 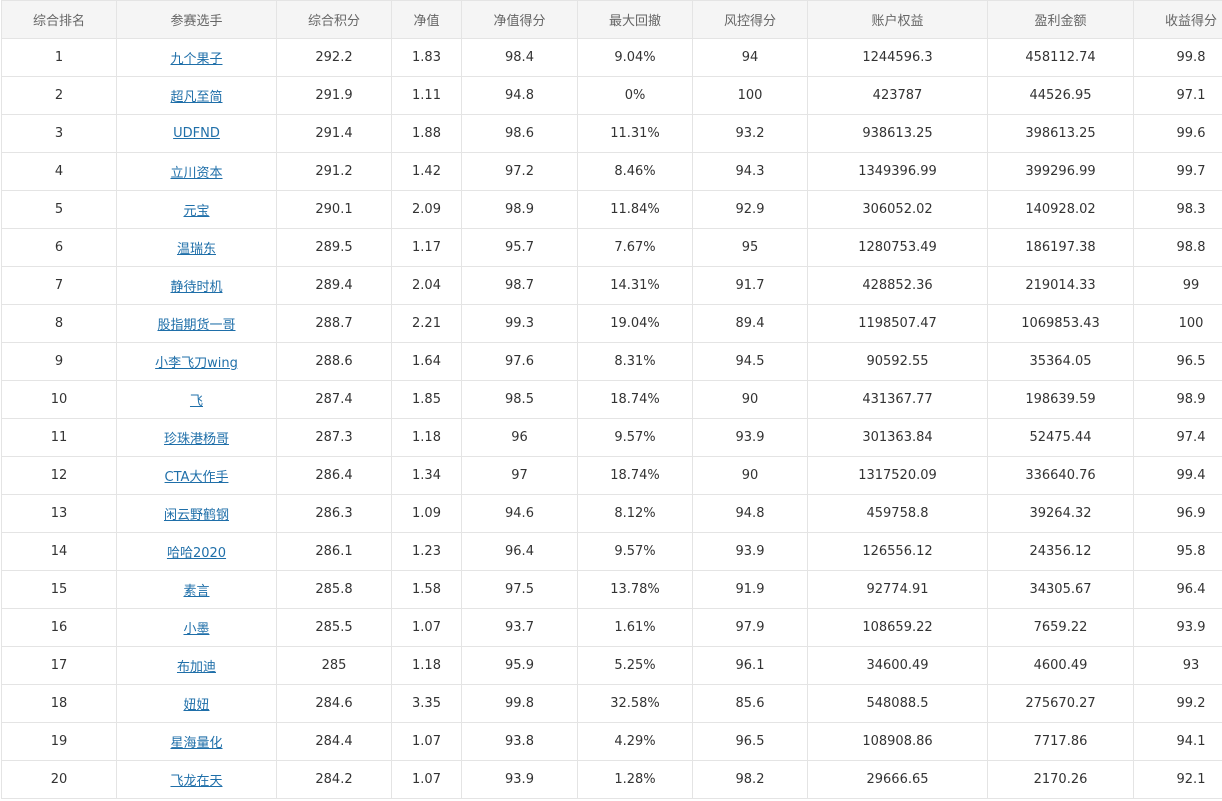 I want to click on player-link: 温瑞东, so click(x=196, y=249).